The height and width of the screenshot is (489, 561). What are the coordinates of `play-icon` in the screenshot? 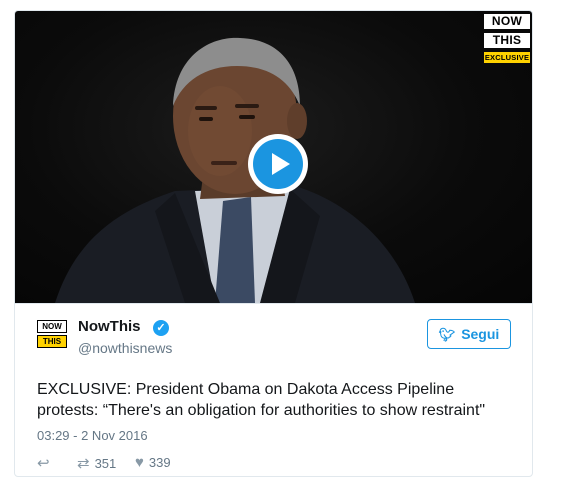 It's located at (278, 164).